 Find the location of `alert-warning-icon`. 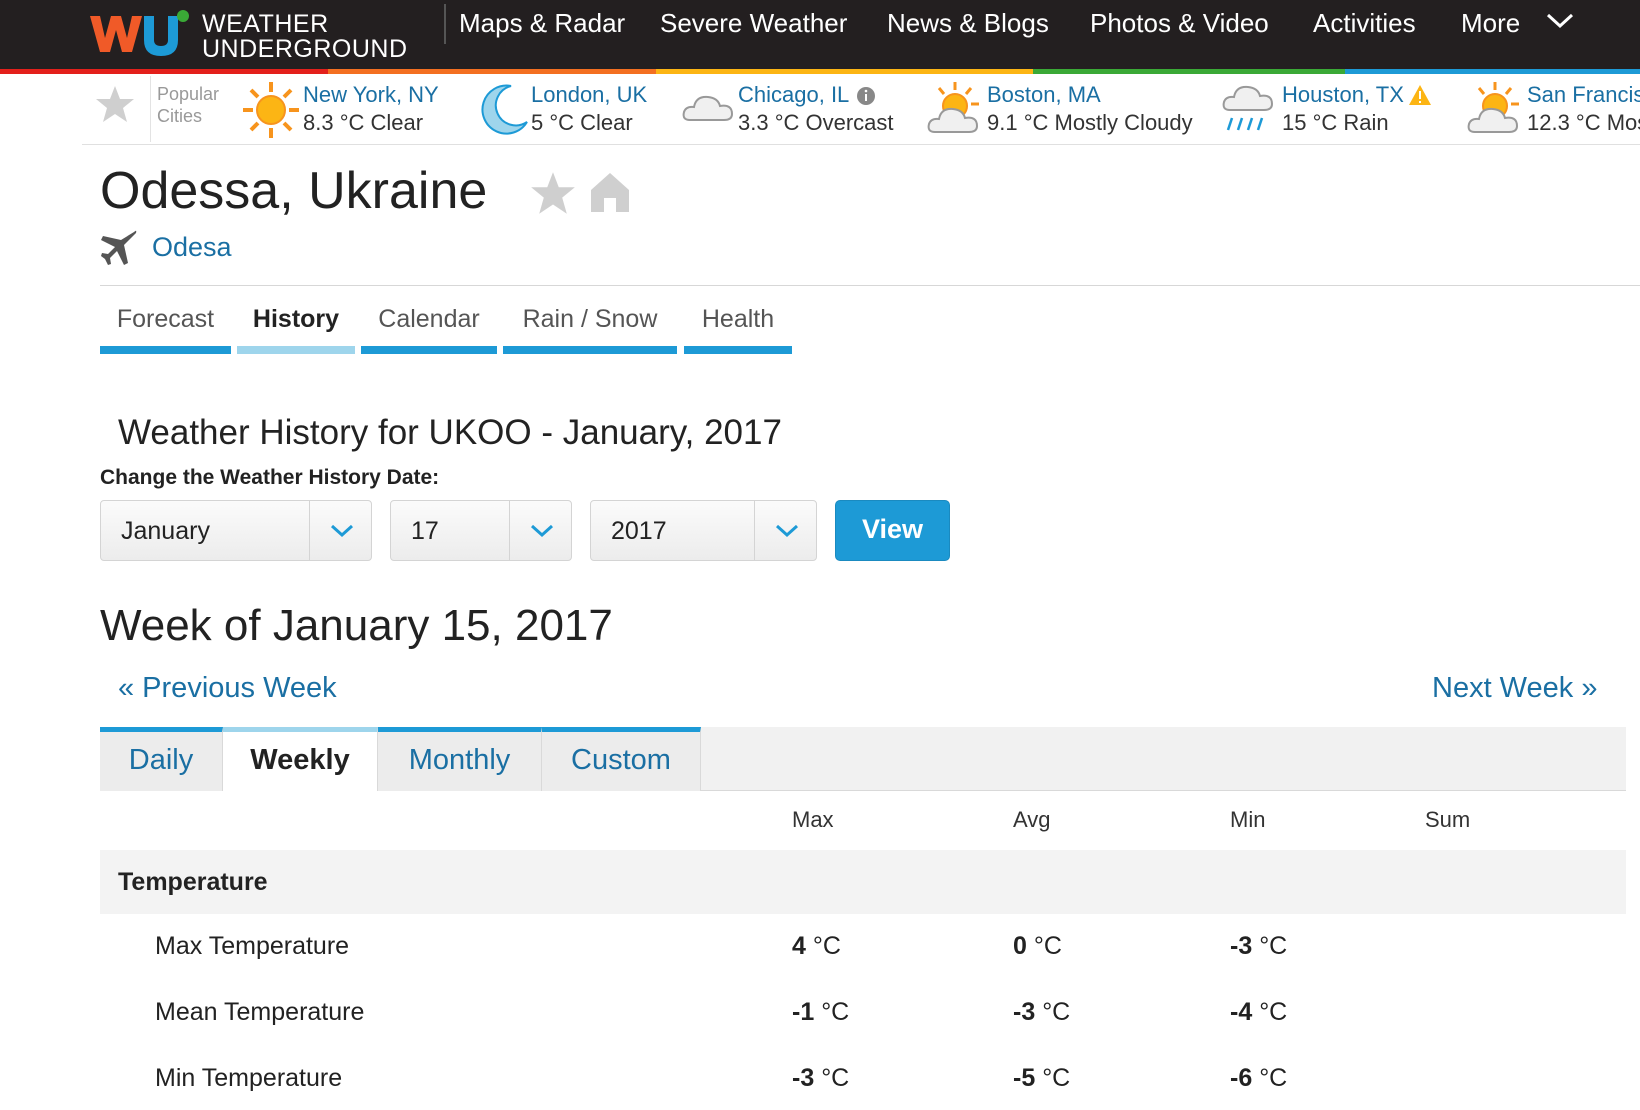

alert-warning-icon is located at coordinates (1420, 95).